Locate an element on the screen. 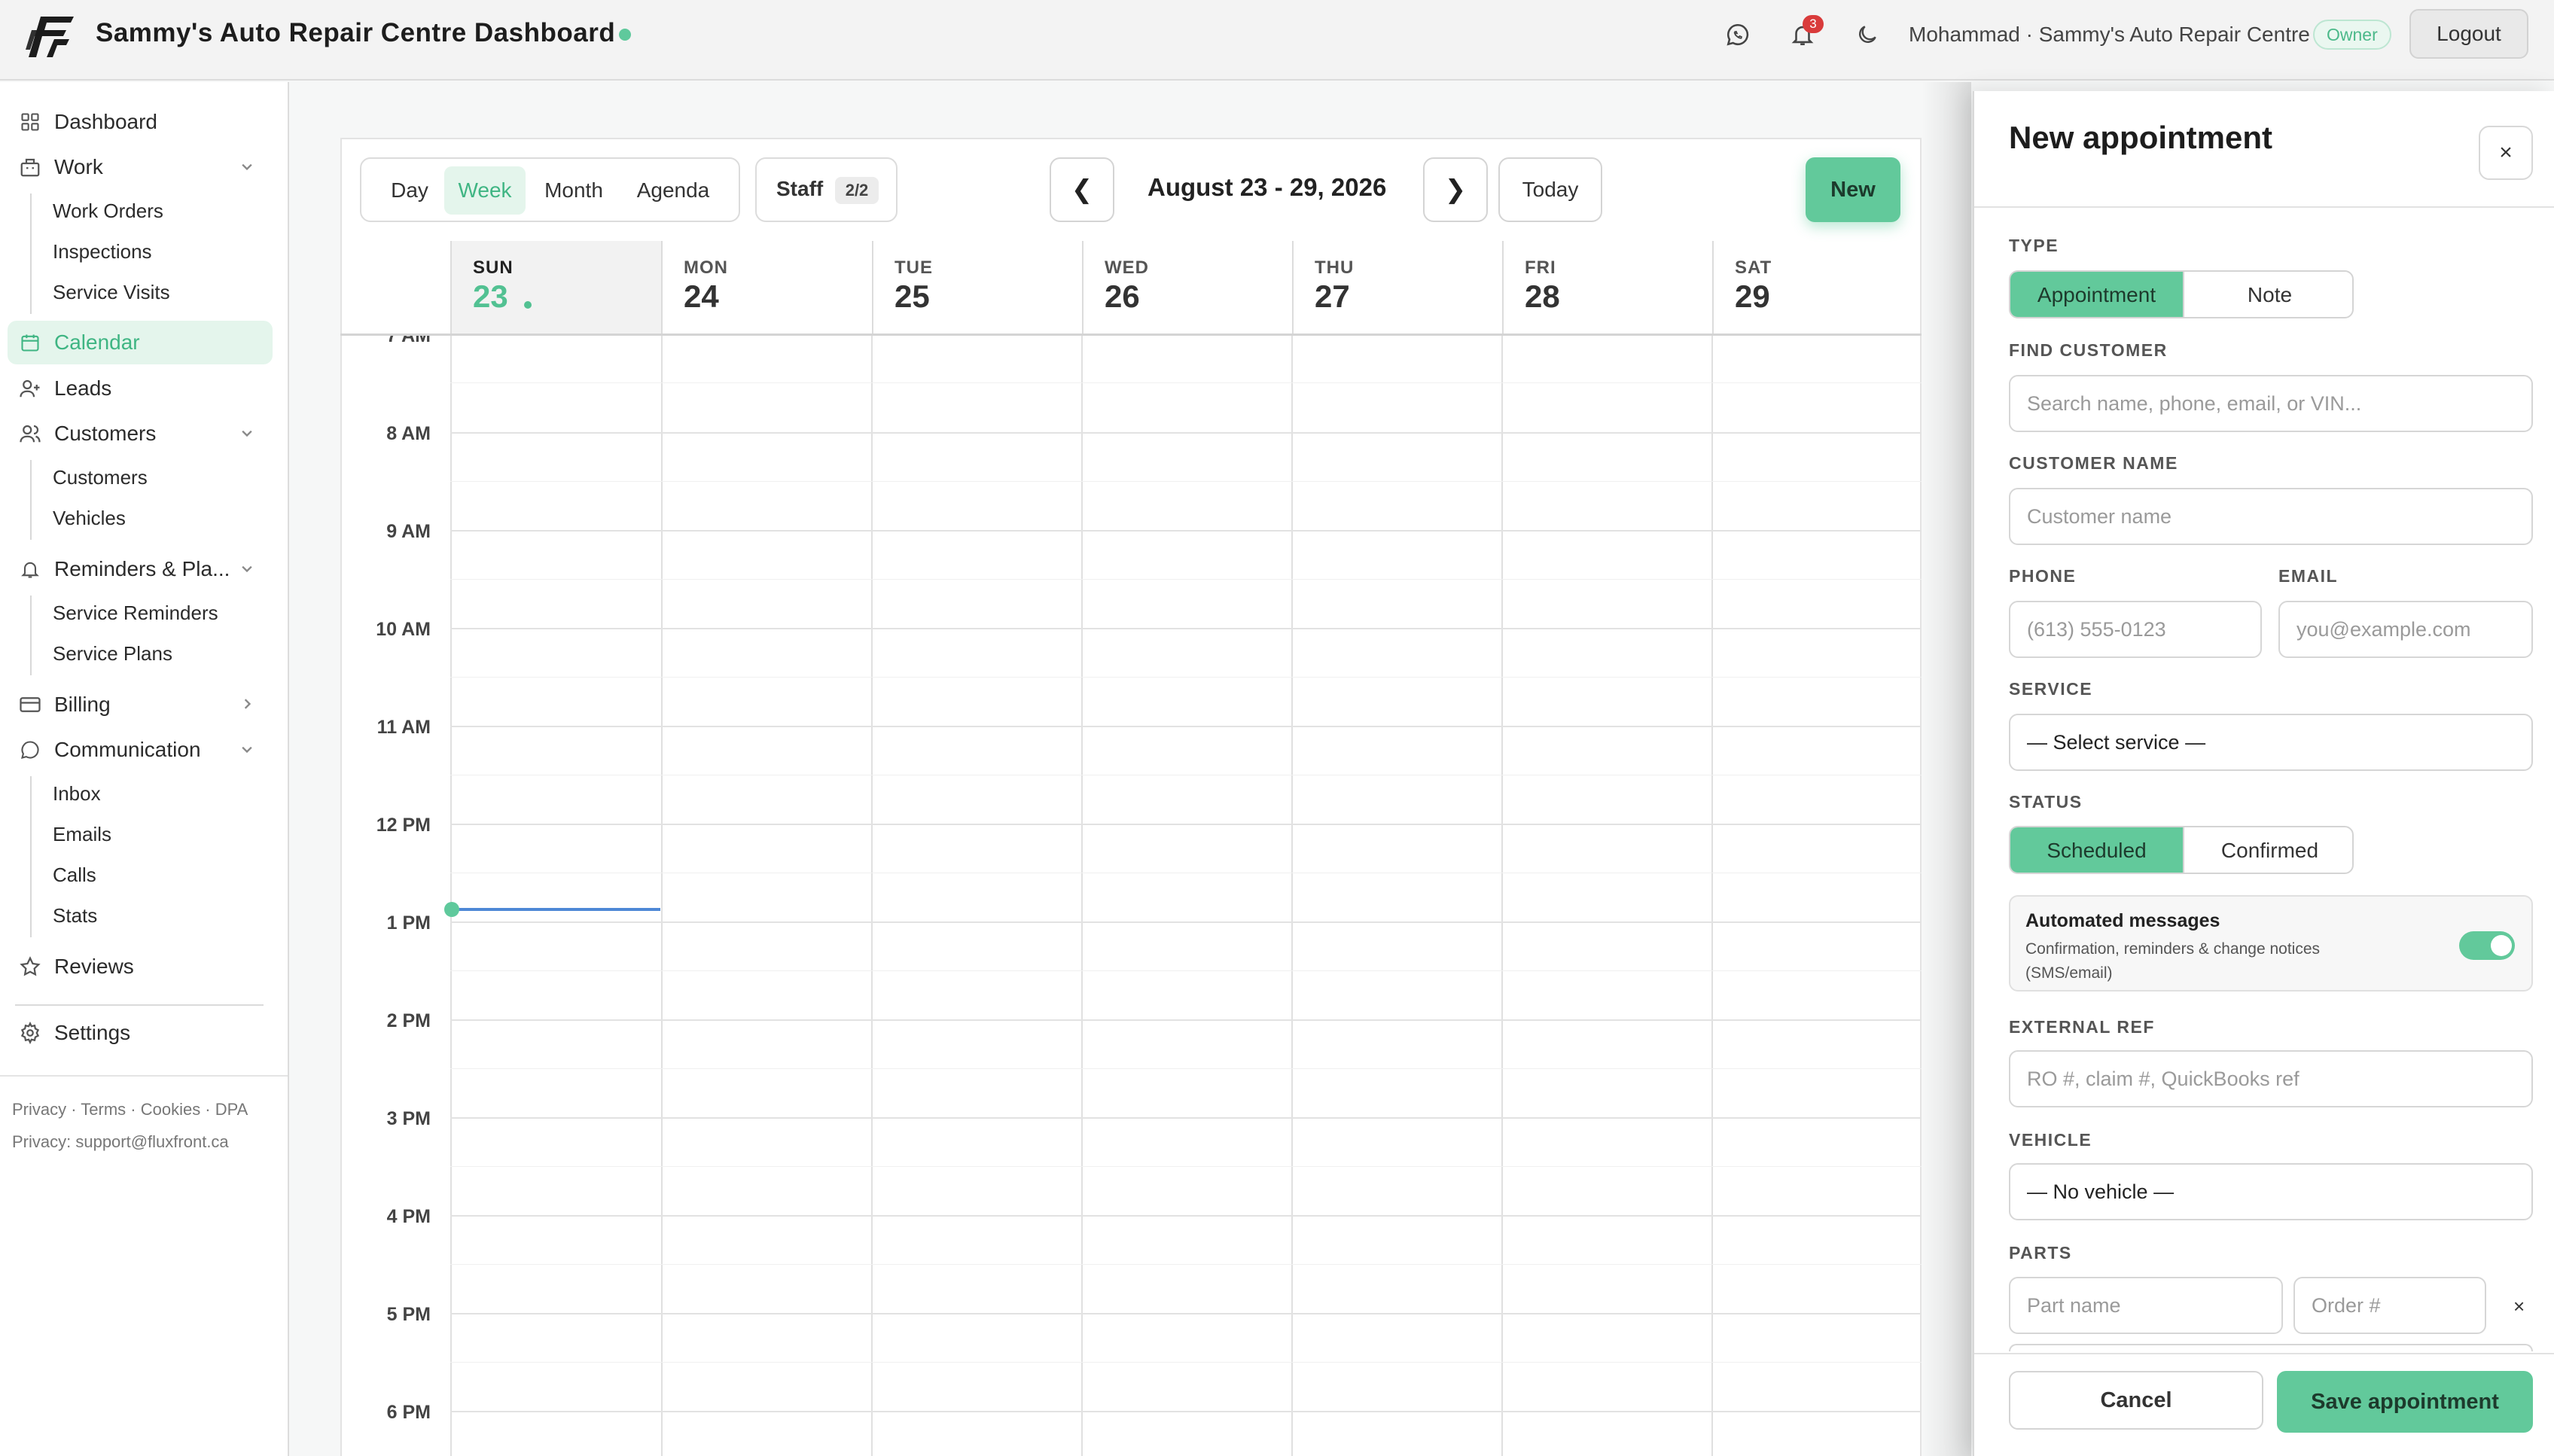 The height and width of the screenshot is (1456, 2554). time-label: 1 PM is located at coordinates (408, 923).